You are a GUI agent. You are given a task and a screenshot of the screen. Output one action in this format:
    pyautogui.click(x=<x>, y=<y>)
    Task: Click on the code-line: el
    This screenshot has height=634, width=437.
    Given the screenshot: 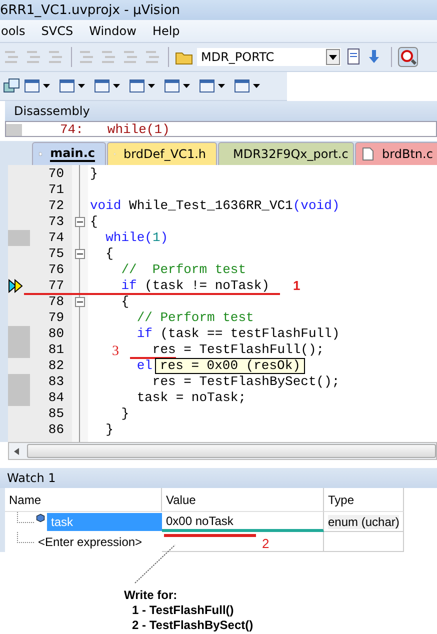 What is the action you would take?
    pyautogui.click(x=144, y=366)
    